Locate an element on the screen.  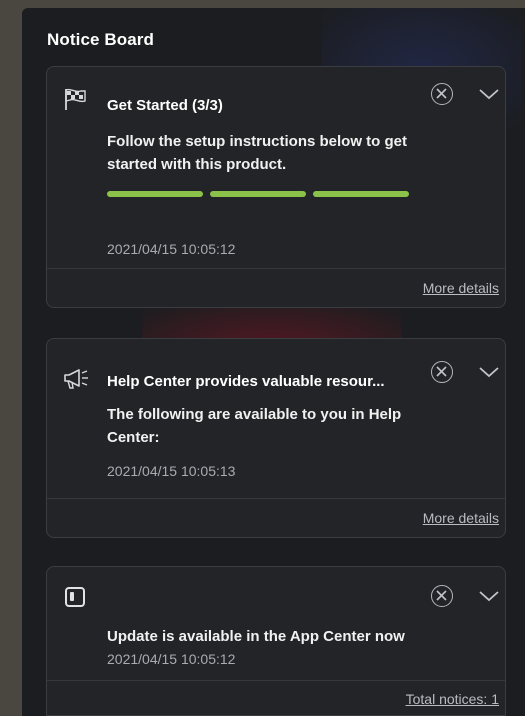
notice-timestamp: 2021/04/15 10:05:13 is located at coordinates (171, 471).